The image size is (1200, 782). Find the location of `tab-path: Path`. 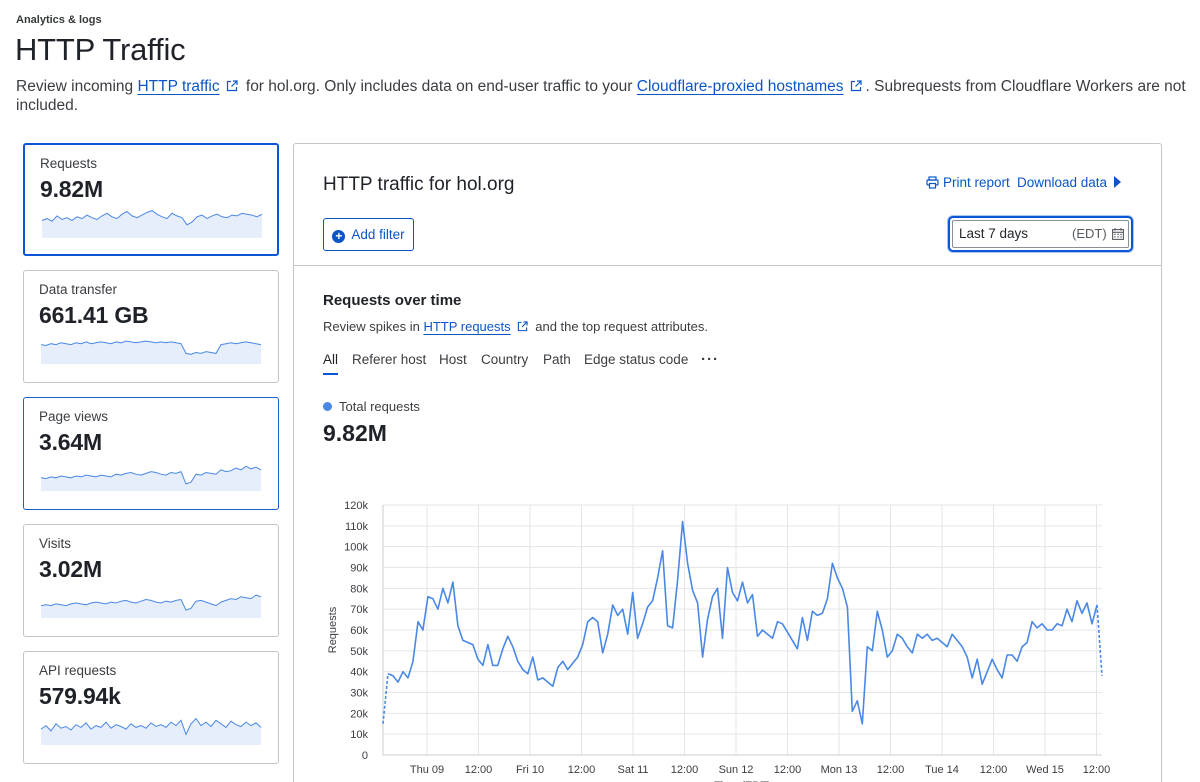

tab-path: Path is located at coordinates (557, 359).